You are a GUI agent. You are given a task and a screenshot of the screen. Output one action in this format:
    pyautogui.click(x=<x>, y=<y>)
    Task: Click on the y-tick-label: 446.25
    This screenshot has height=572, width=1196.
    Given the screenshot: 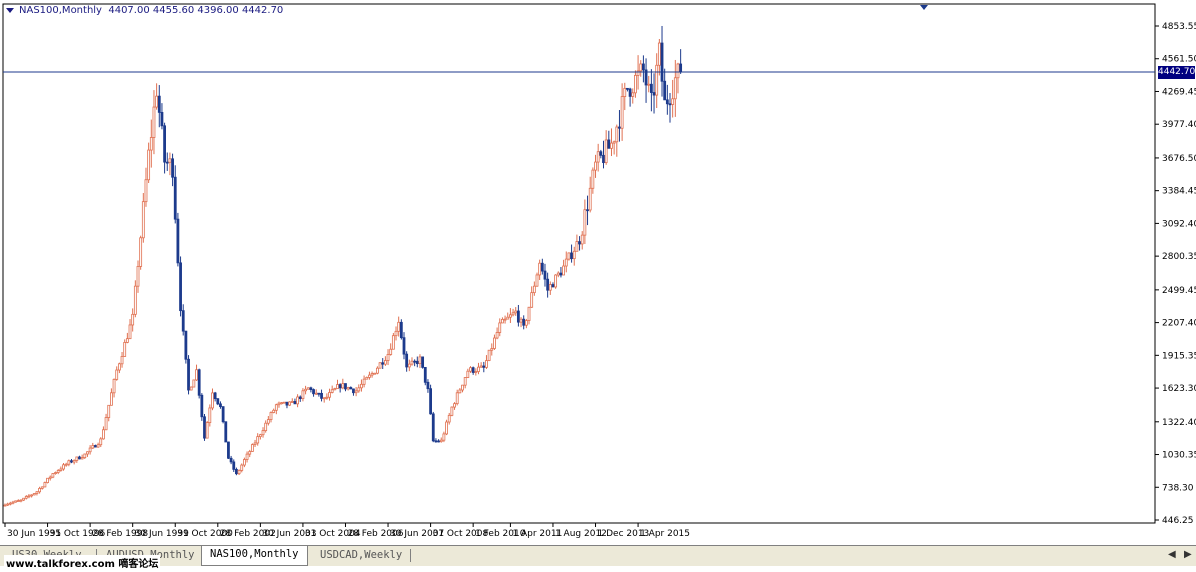 What is the action you would take?
    pyautogui.click(x=1178, y=521)
    